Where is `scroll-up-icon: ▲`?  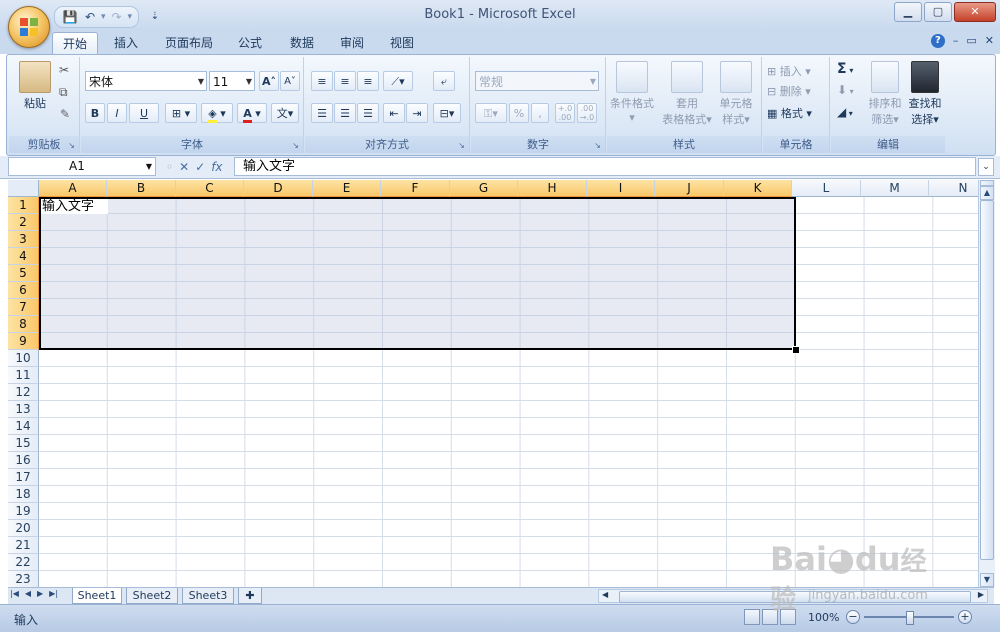 scroll-up-icon: ▲ is located at coordinates (987, 193).